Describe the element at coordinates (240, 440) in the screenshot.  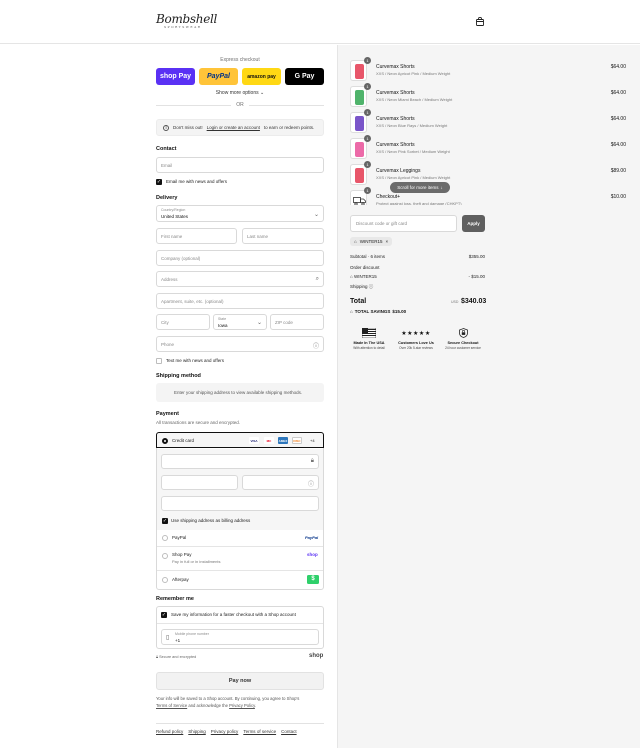
I see `credit-card-option: Credit card VISA MC AMEX DISC +4` at that location.